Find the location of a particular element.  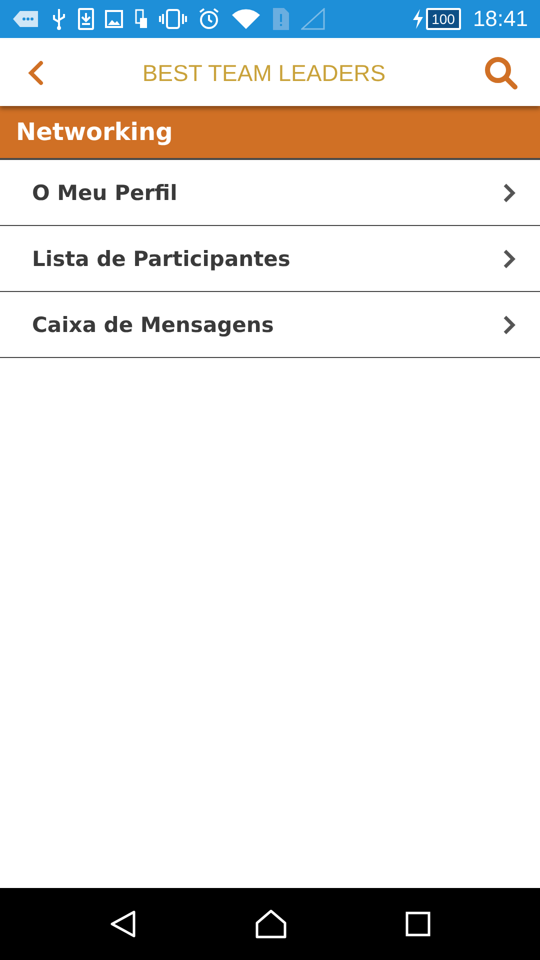

recents-button is located at coordinates (418, 924).